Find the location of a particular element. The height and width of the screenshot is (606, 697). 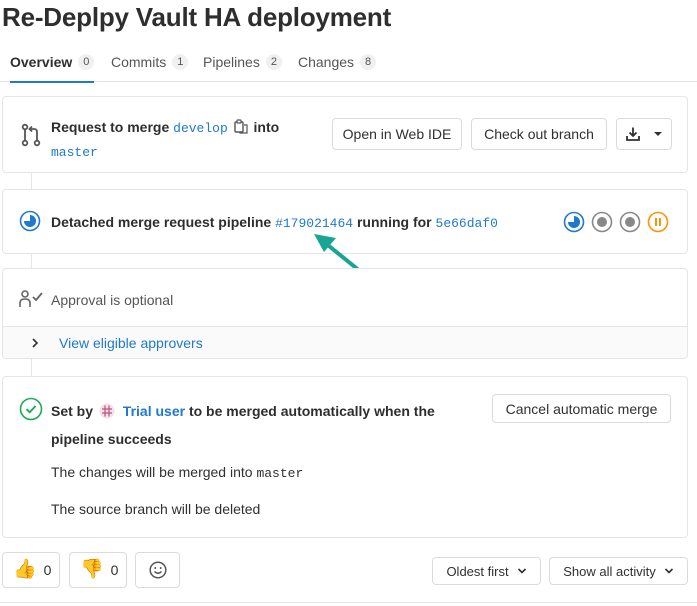

sort-dropdown: Oldest first is located at coordinates (486, 571).